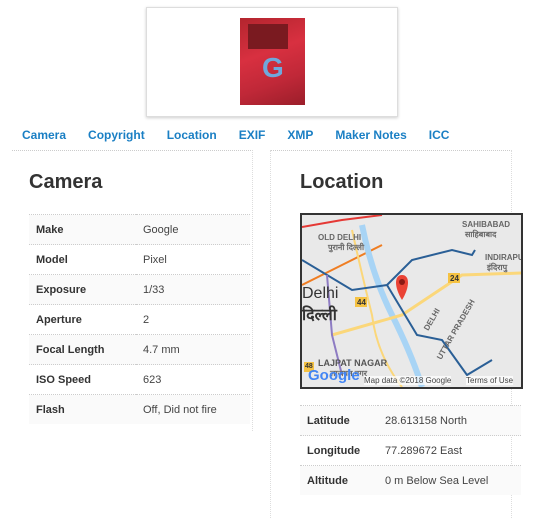 The height and width of the screenshot is (518, 550). What do you see at coordinates (339, 450) in the screenshot?
I see `row-key: Longitude` at bounding box center [339, 450].